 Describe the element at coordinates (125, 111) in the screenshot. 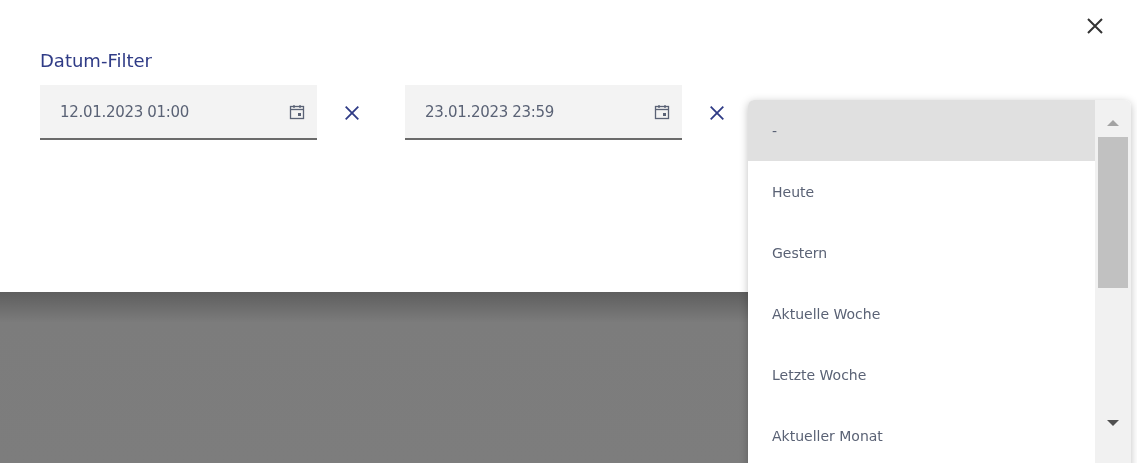

I see `date-value: 12.01.2023 01:00` at that location.